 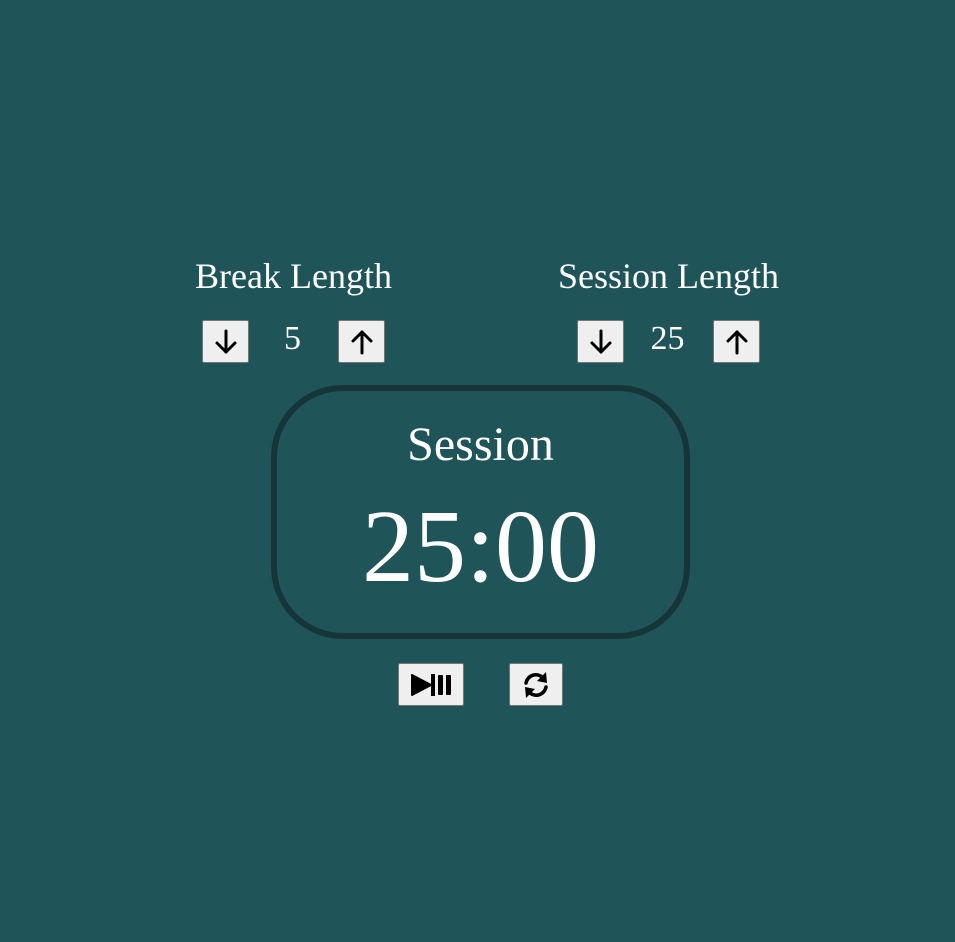 I want to click on break-increment-button, so click(x=361, y=341).